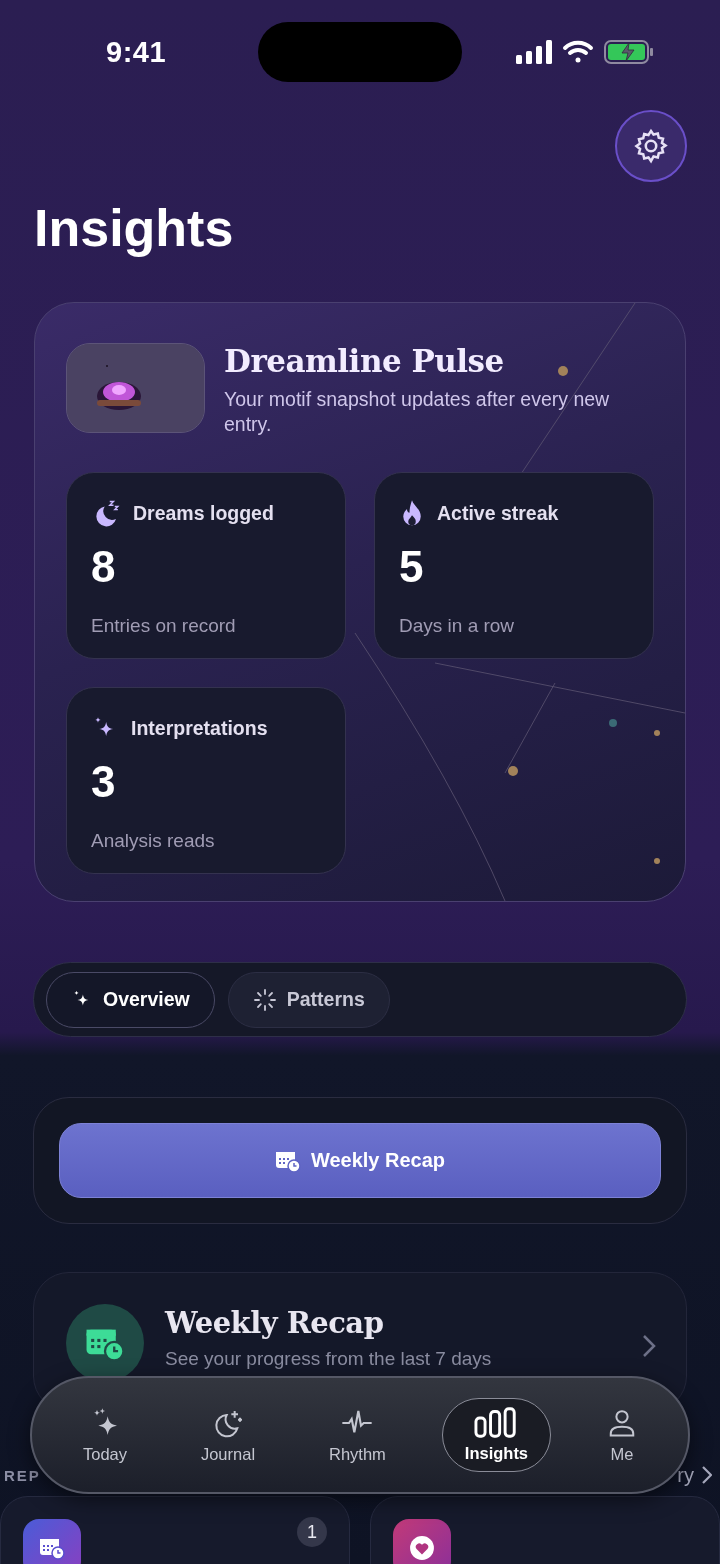  Describe the element at coordinates (457, 625) in the screenshot. I see `stat-caption: Days in a row` at that location.